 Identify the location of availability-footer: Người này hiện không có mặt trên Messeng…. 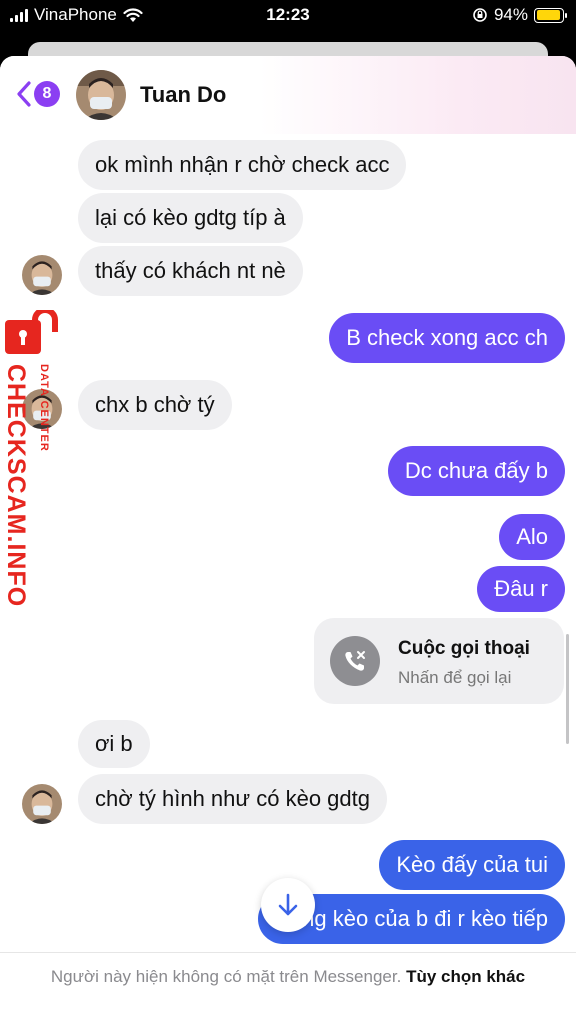
(288, 988).